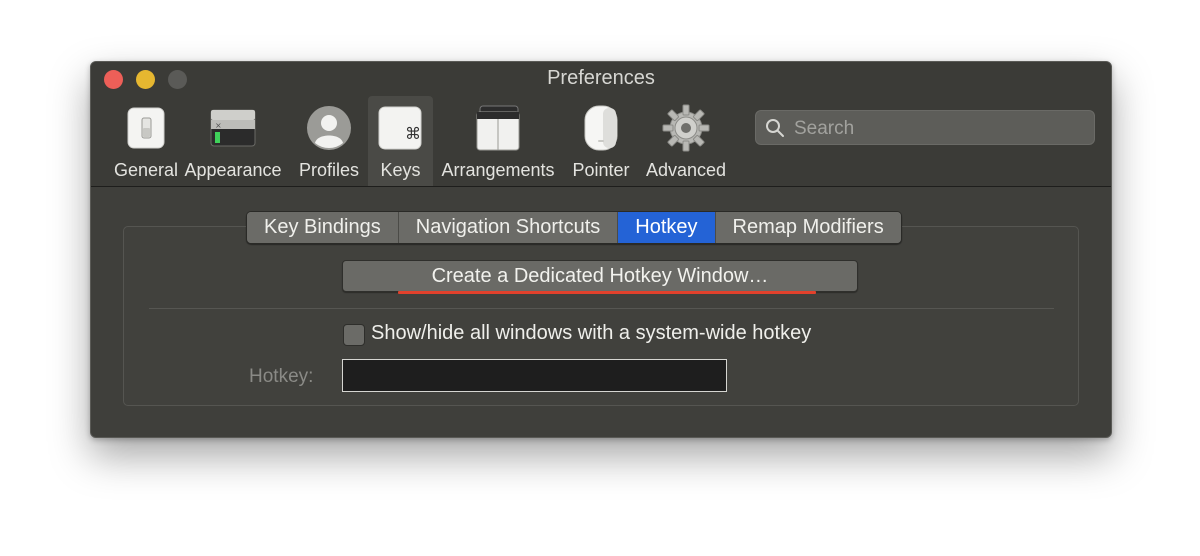 The image size is (1200, 556). Describe the element at coordinates (498, 128) in the screenshot. I see `arrangements-icon` at that location.